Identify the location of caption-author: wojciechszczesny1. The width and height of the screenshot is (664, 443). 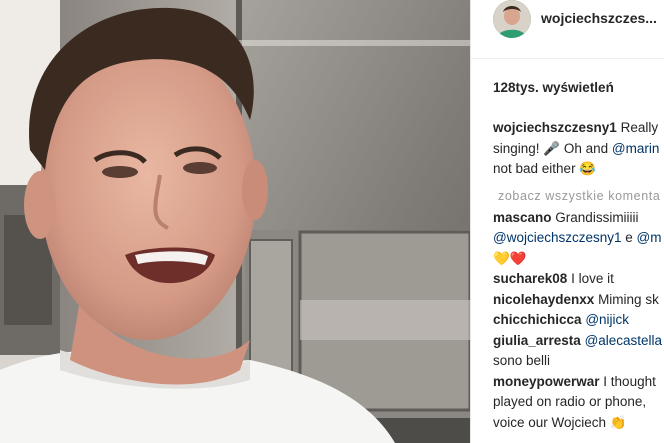
(555, 127).